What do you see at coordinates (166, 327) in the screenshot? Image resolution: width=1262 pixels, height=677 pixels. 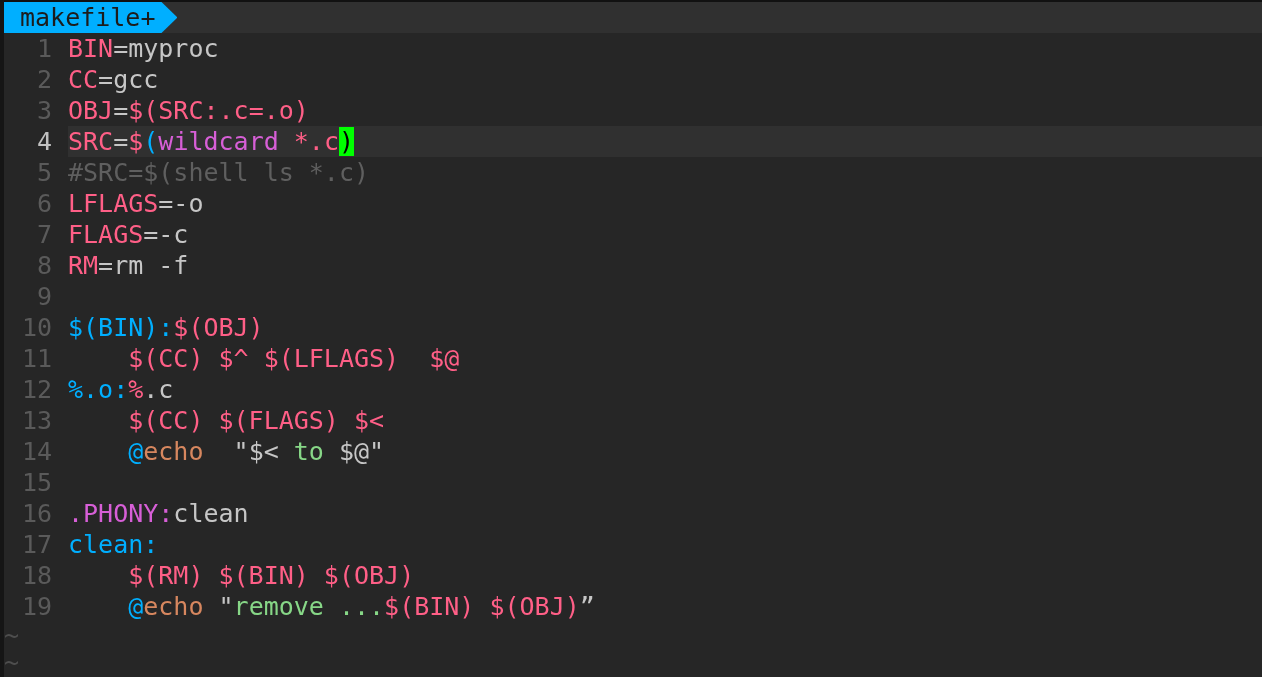 I see `code-line: $(BIN):$(OBJ)` at bounding box center [166, 327].